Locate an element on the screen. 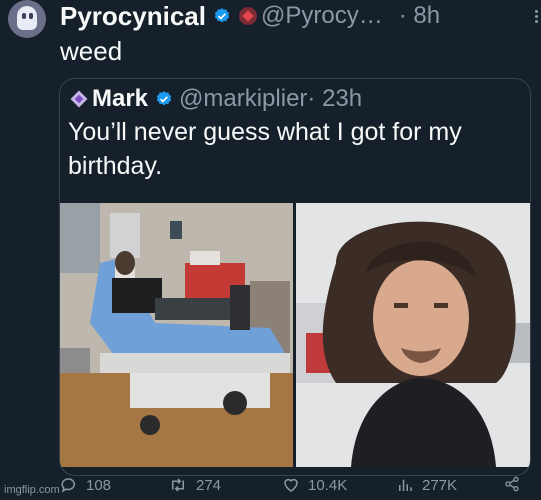 The image size is (541, 500). author-name: Pyrocynical is located at coordinates (133, 16).